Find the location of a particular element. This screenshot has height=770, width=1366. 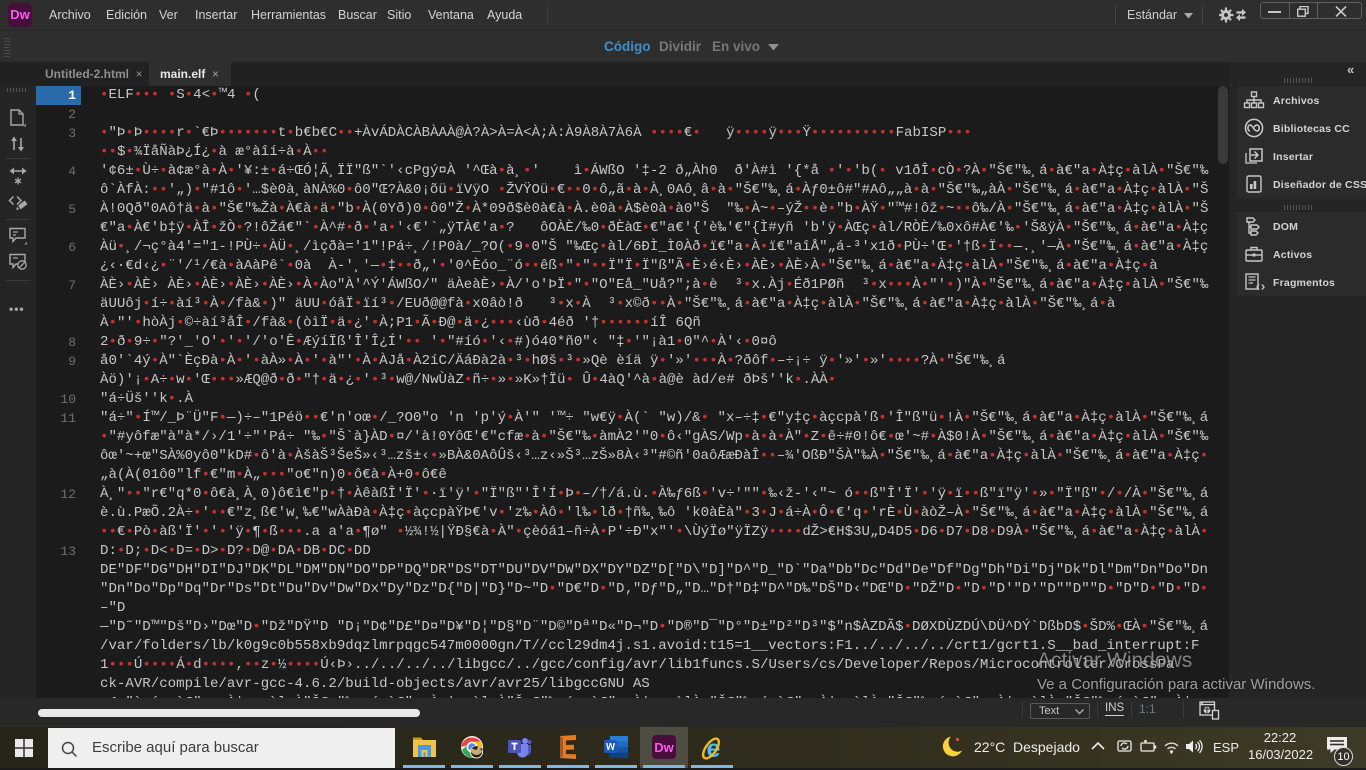

svg-text: Dw is located at coordinates (664, 747).